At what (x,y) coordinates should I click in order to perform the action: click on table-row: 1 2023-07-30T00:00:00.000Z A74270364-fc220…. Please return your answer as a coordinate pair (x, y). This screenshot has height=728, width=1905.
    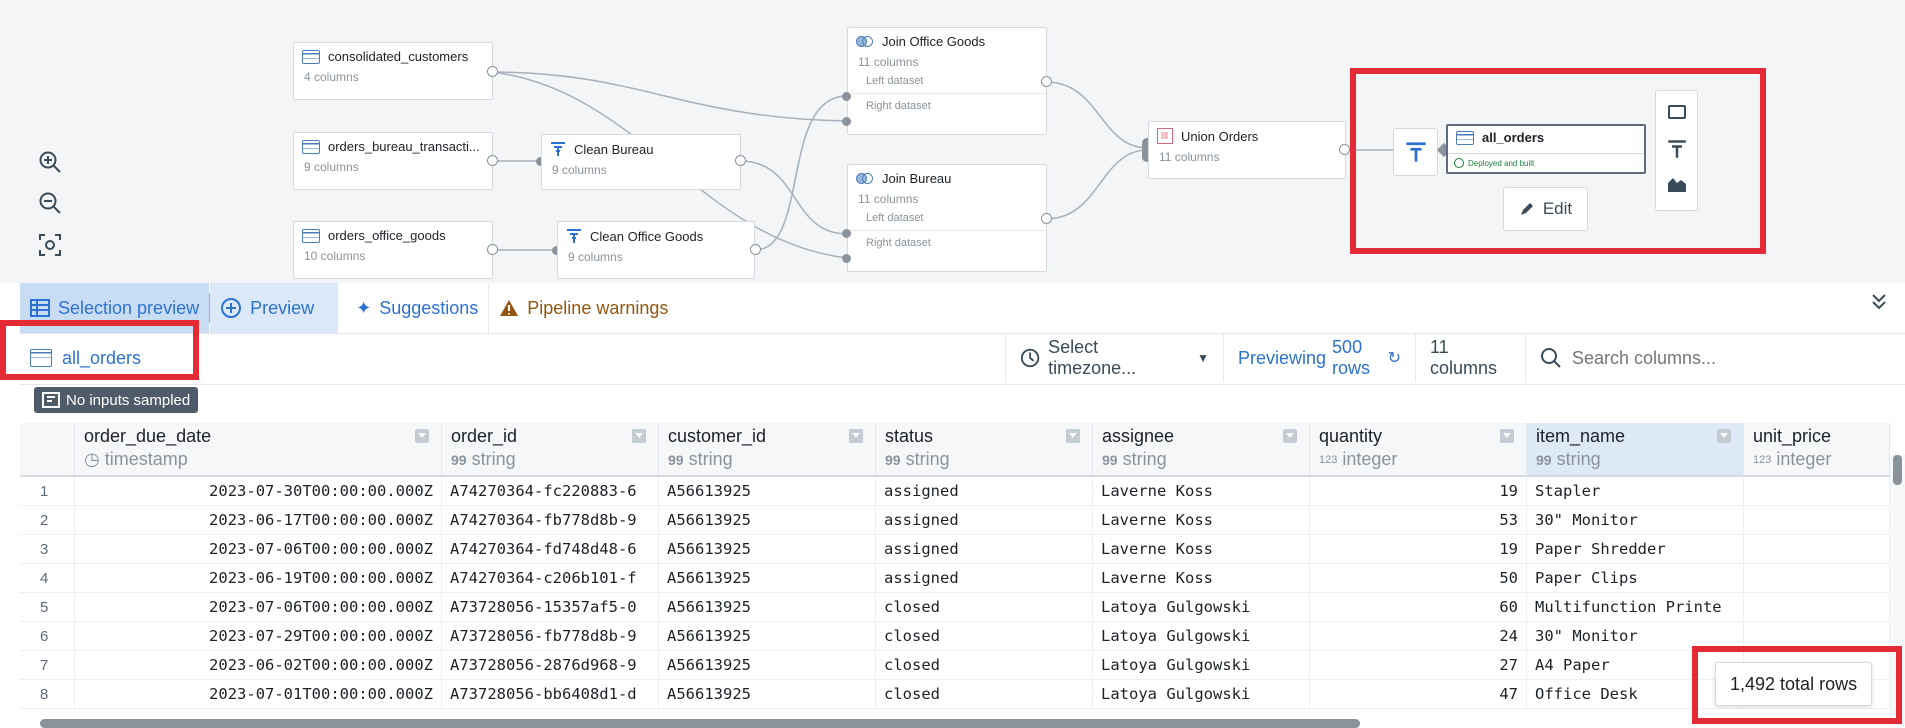
    Looking at the image, I should click on (955, 491).